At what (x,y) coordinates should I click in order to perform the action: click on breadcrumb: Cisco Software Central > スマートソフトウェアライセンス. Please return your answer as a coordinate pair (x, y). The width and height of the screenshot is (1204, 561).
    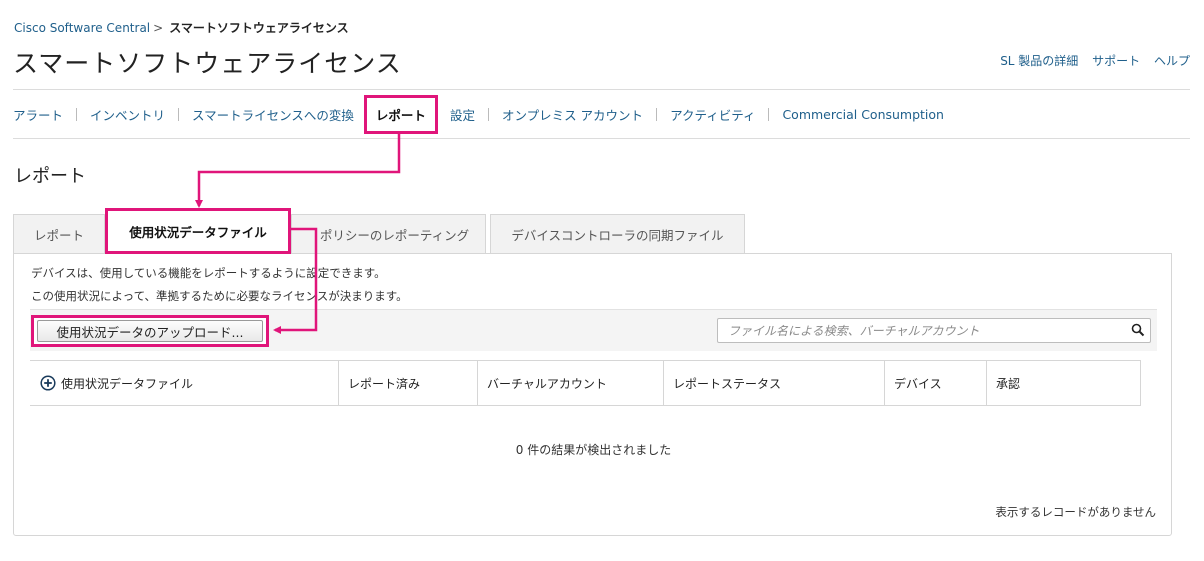
    Looking at the image, I should click on (181, 27).